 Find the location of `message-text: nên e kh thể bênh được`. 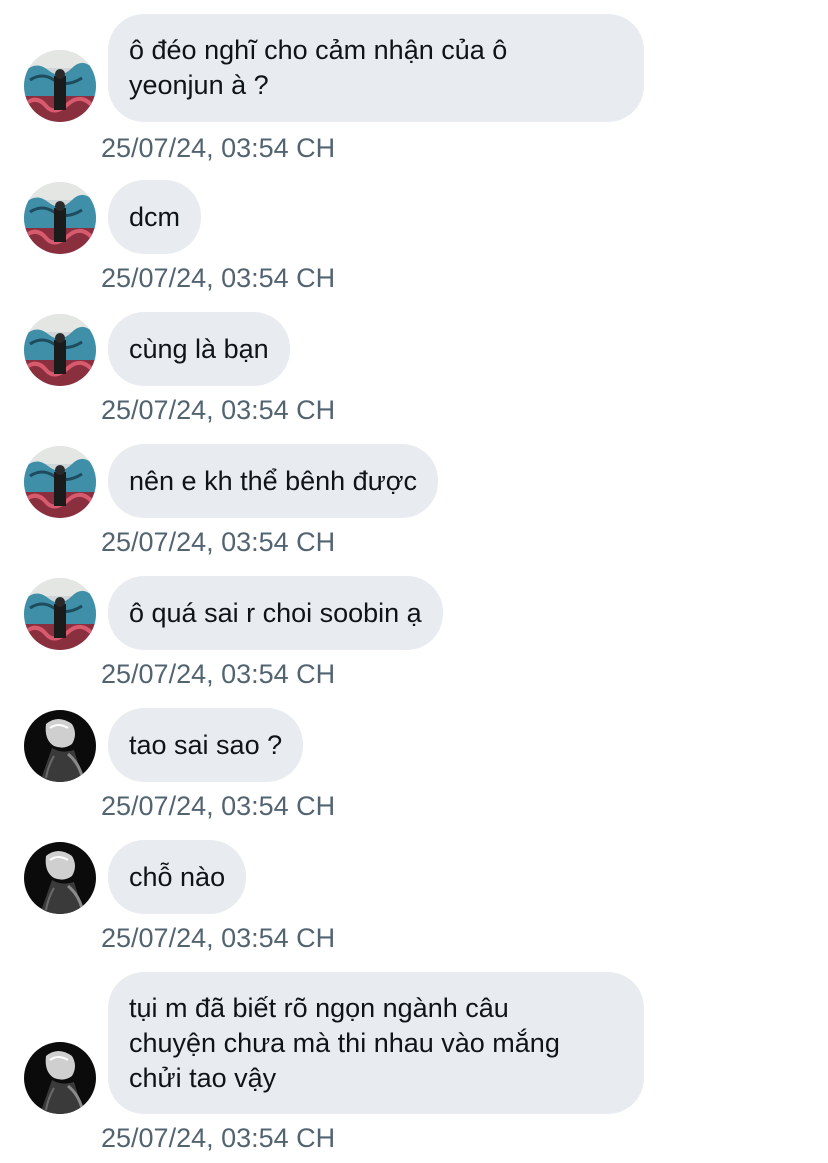

message-text: nên e kh thể bênh được is located at coordinates (273, 480).